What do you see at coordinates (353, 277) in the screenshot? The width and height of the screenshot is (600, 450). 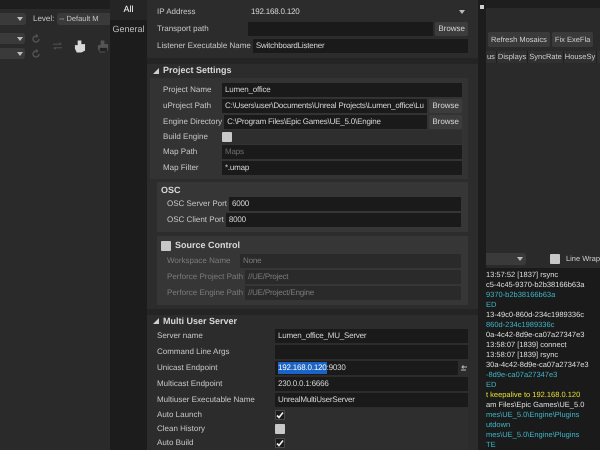 I see `text-field: //UE/Project` at bounding box center [353, 277].